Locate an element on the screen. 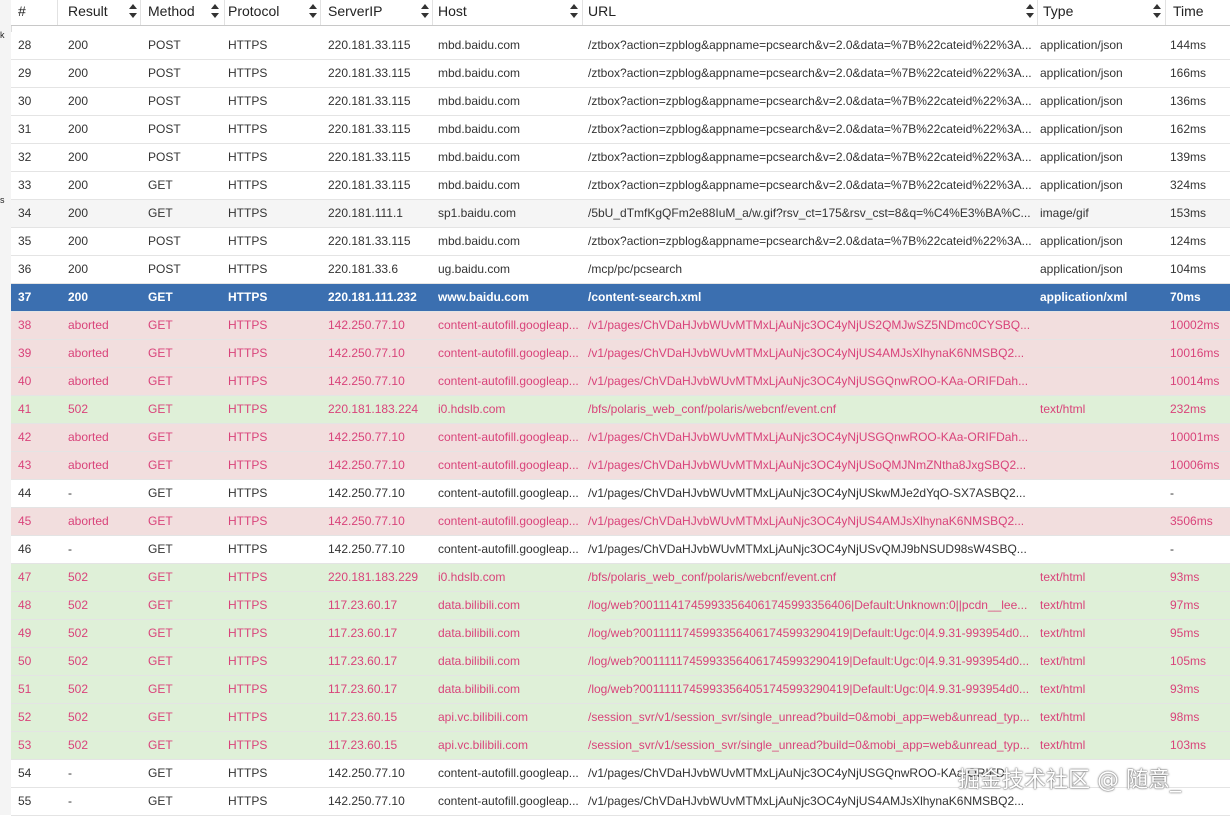  cell-time: 93ms is located at coordinates (1185, 577).